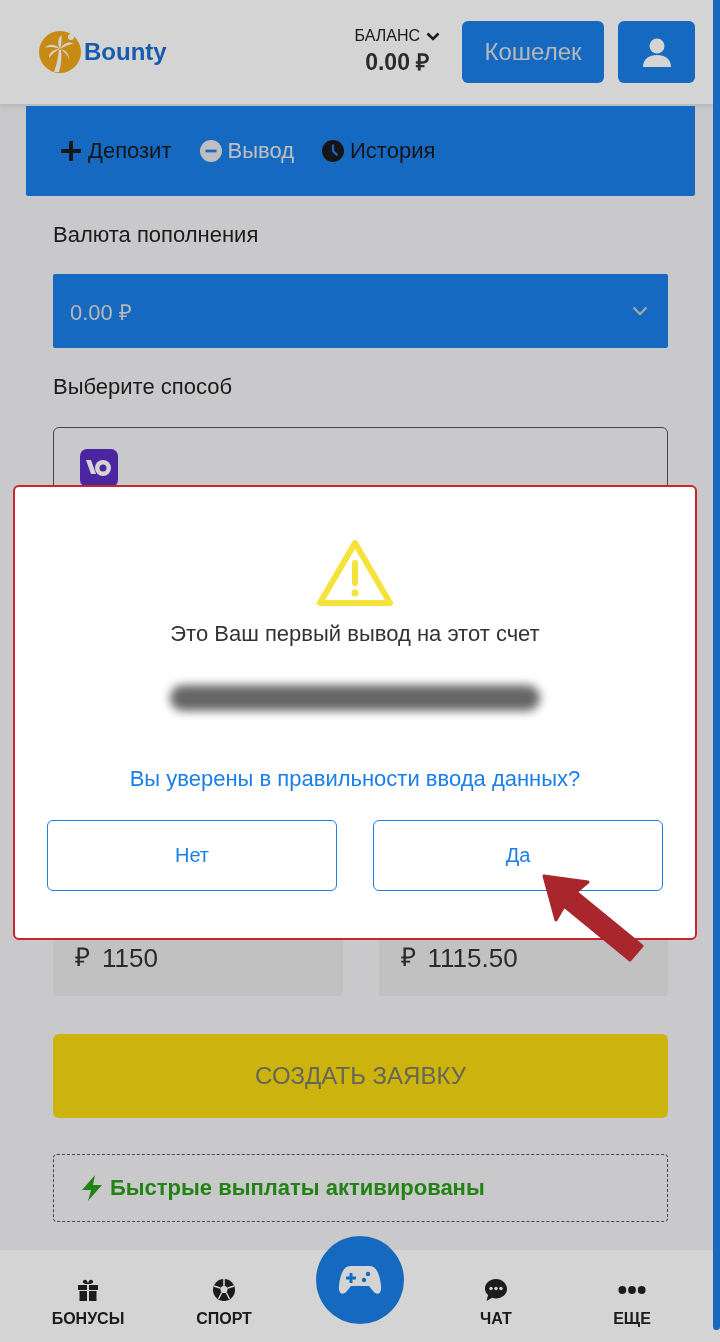 Image resolution: width=720 pixels, height=1342 pixels. What do you see at coordinates (397, 62) in the screenshot?
I see `balance-amount: 0.00 ₽` at bounding box center [397, 62].